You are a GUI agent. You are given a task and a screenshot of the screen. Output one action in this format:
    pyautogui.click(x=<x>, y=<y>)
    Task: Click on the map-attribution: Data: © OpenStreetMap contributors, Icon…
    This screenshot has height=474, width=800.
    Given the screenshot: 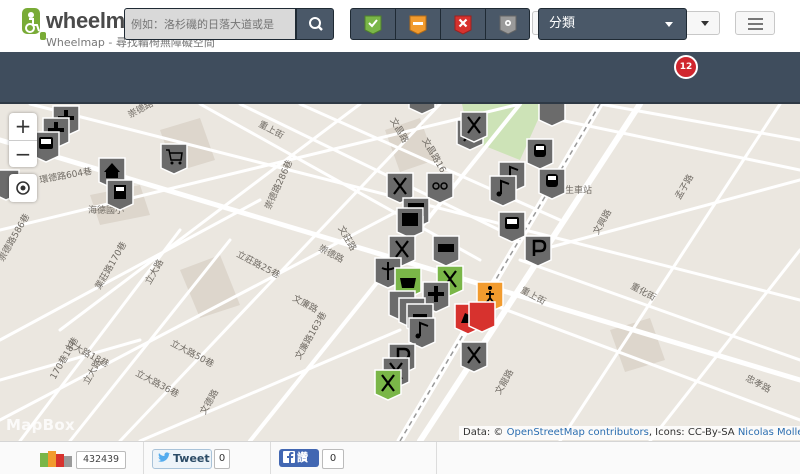 What is the action you would take?
    pyautogui.click(x=629, y=433)
    